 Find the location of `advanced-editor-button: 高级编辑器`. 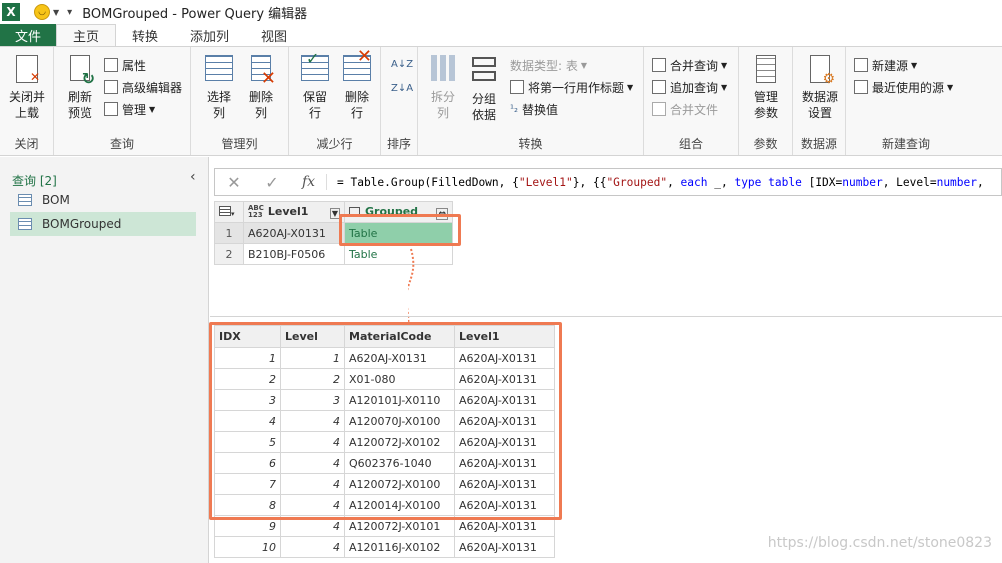

advanced-editor-button: 高级编辑器 is located at coordinates (143, 87).